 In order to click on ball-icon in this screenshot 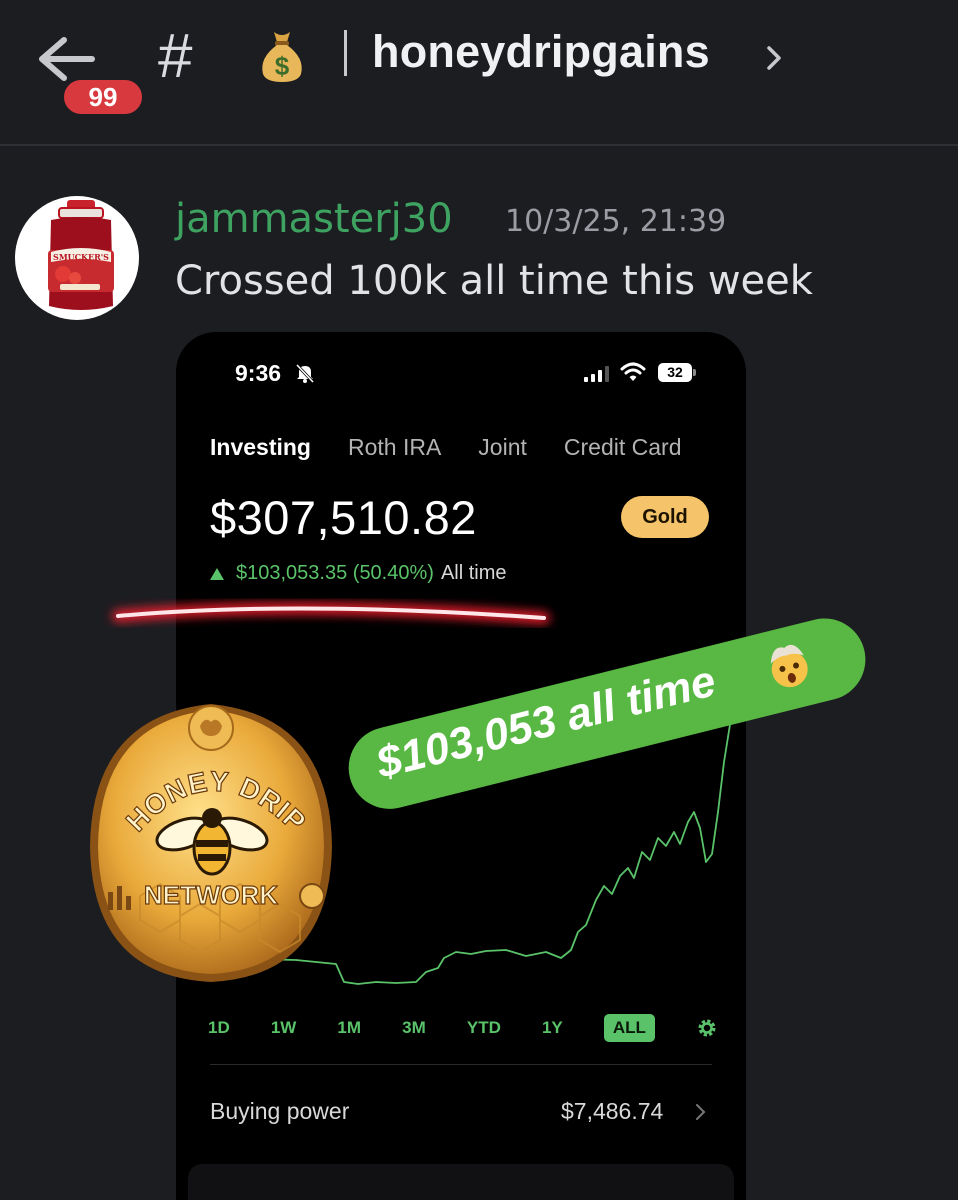, I will do `click(312, 896)`.